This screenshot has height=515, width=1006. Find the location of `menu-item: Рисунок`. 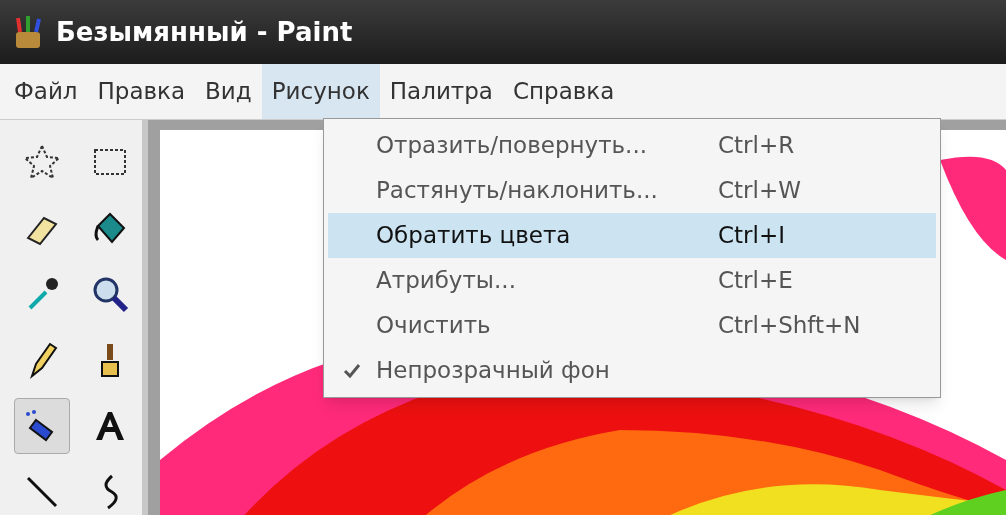

menu-item: Рисунок is located at coordinates (320, 91).